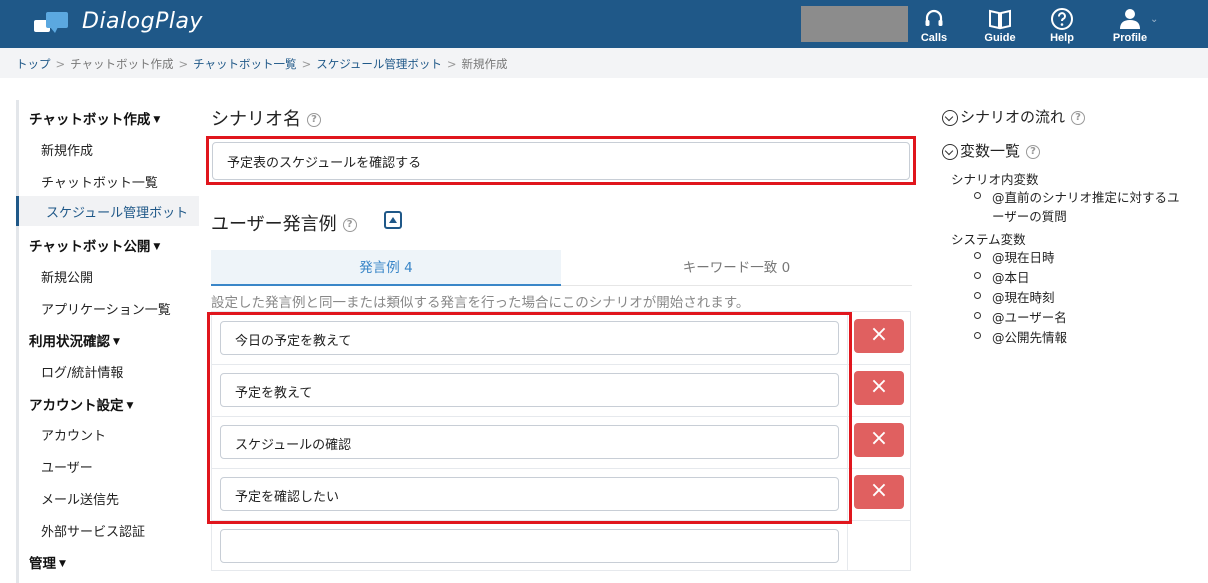  Describe the element at coordinates (81, 404) in the screenshot. I see `sidebar-group-account: アカウント設定 ▼` at that location.